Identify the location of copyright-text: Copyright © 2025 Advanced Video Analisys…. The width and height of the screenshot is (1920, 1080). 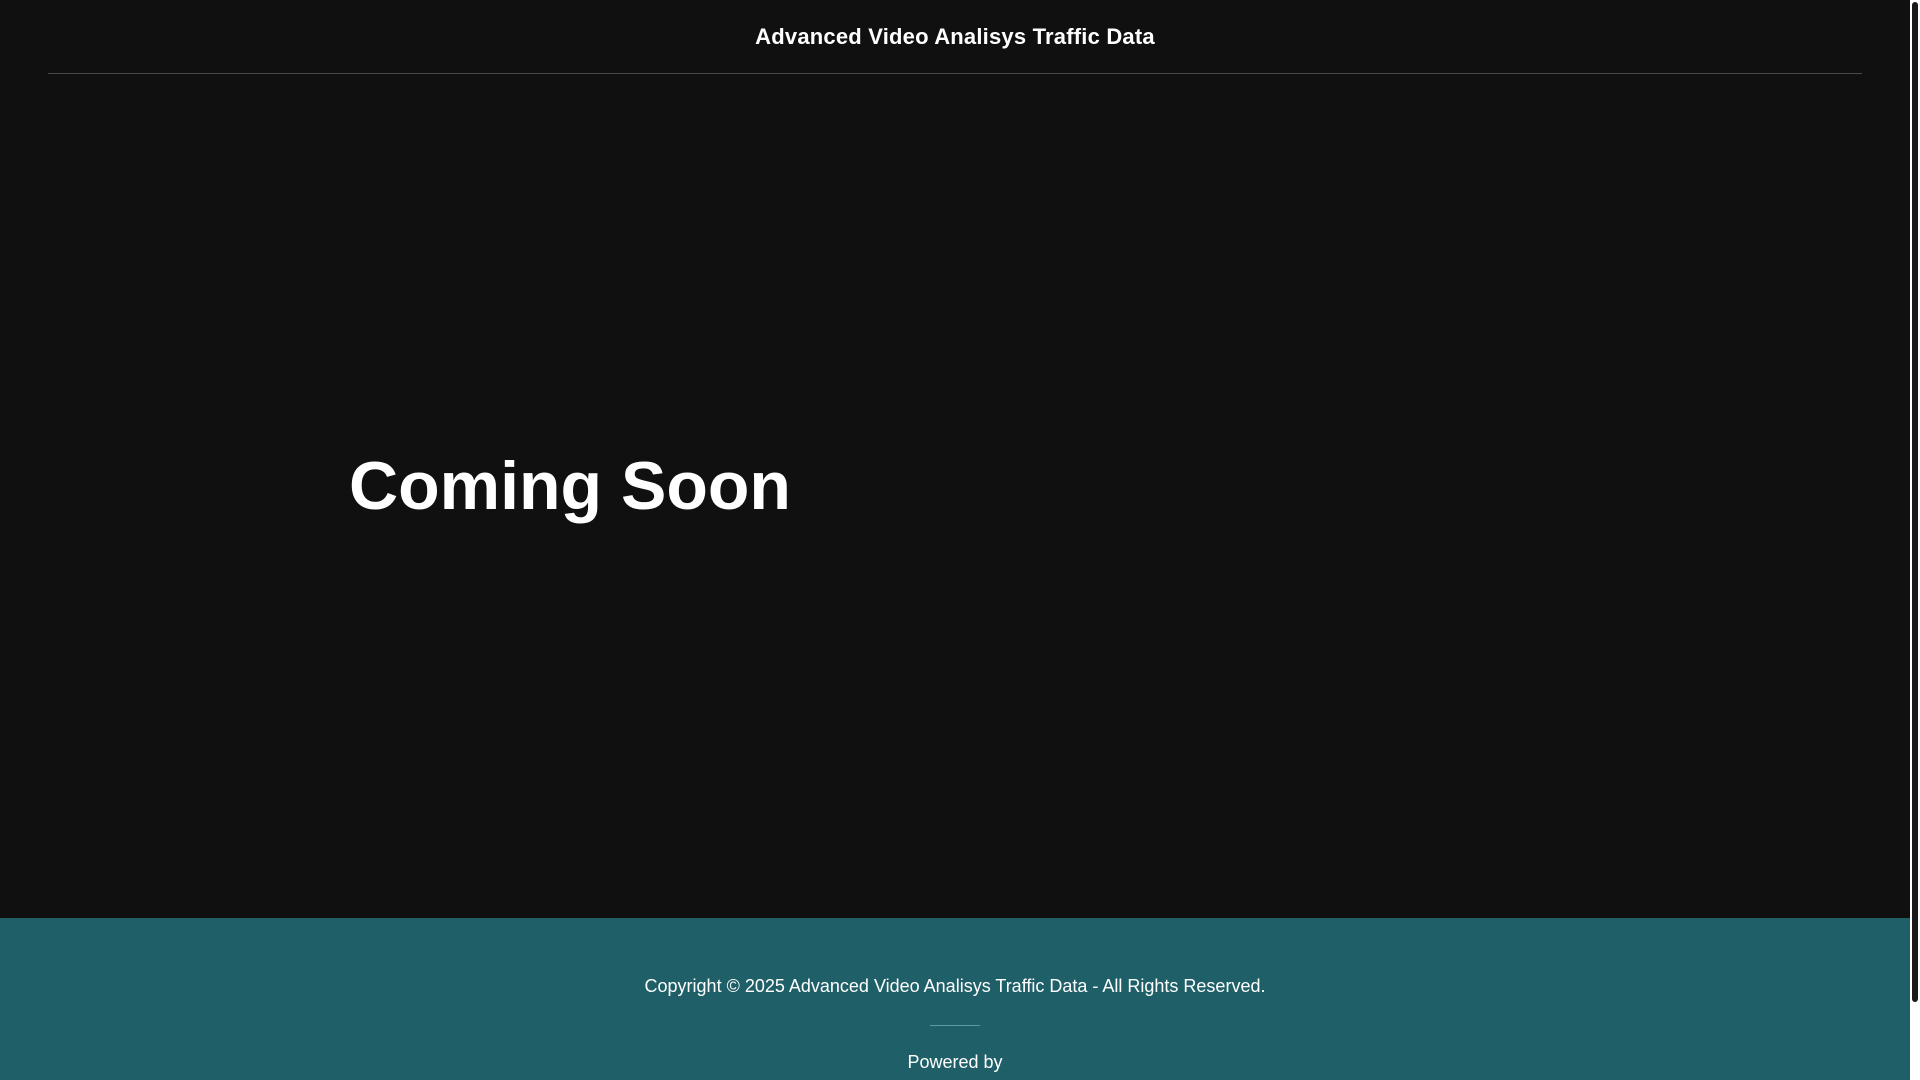
(955, 986).